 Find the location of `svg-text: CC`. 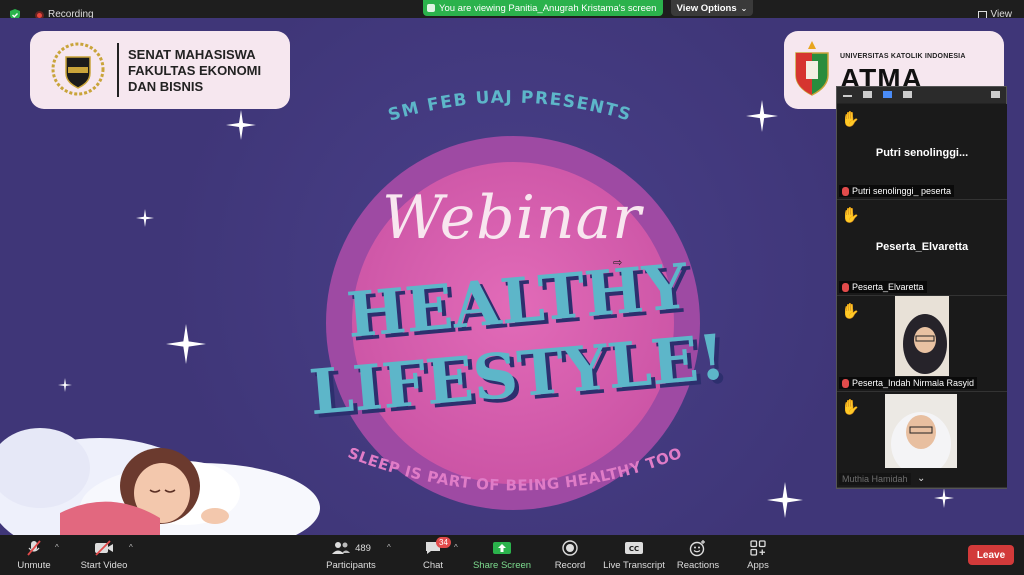

svg-text: CC is located at coordinates (634, 549).